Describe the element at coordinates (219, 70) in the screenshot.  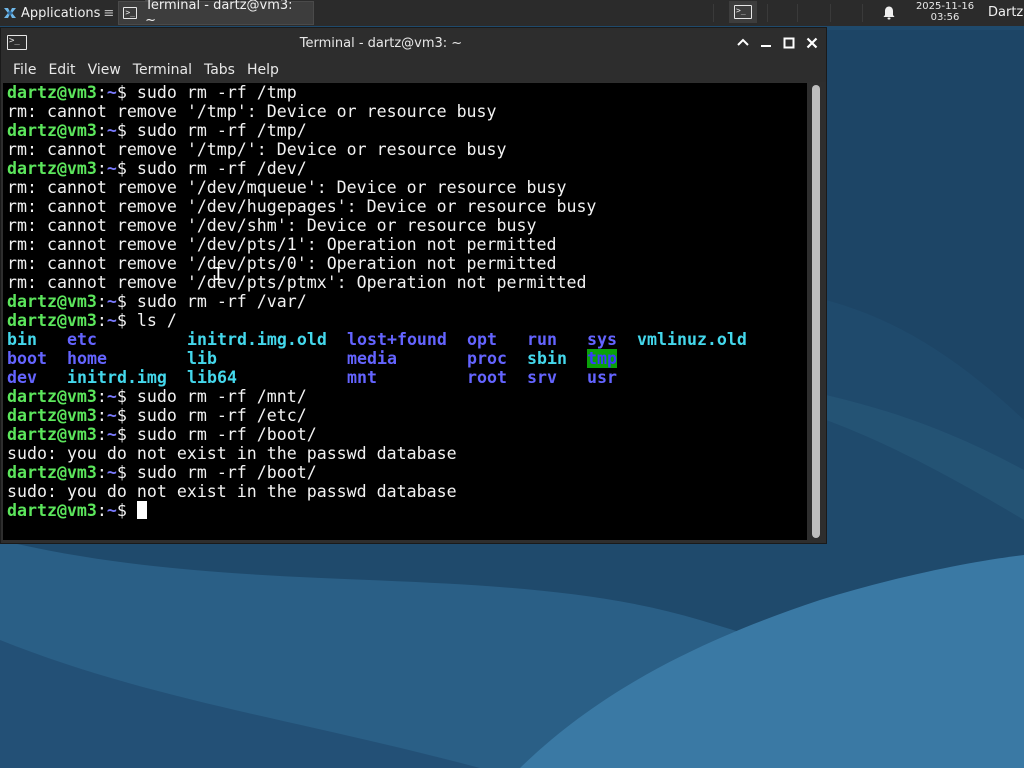
I see `menu-tabs: Tabs` at that location.